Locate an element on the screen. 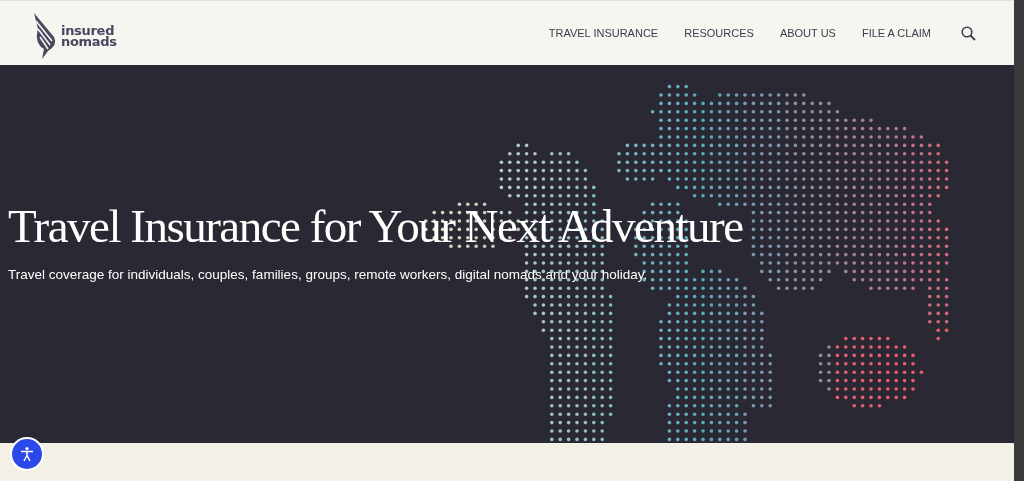 The height and width of the screenshot is (481, 1024). hero-subtitle: Travel coverage for individuals, couples, families, groups, remote workers, digital nomads and your holiday. is located at coordinates (328, 274).